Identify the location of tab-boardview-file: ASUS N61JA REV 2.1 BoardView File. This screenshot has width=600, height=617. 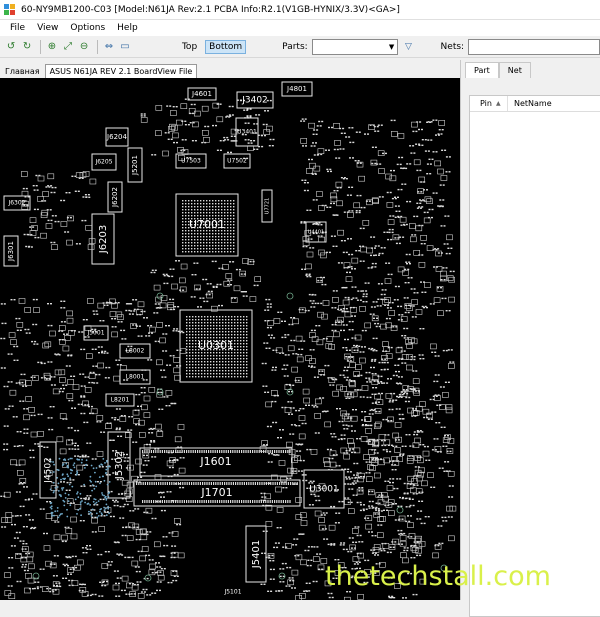
(121, 71).